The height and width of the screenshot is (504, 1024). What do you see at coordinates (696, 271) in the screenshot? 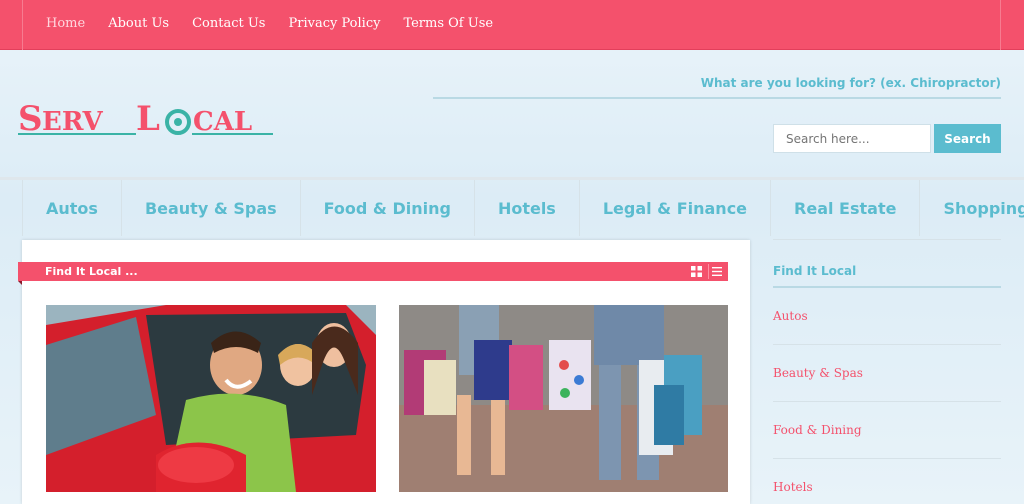
I see `grid-view-icon` at bounding box center [696, 271].